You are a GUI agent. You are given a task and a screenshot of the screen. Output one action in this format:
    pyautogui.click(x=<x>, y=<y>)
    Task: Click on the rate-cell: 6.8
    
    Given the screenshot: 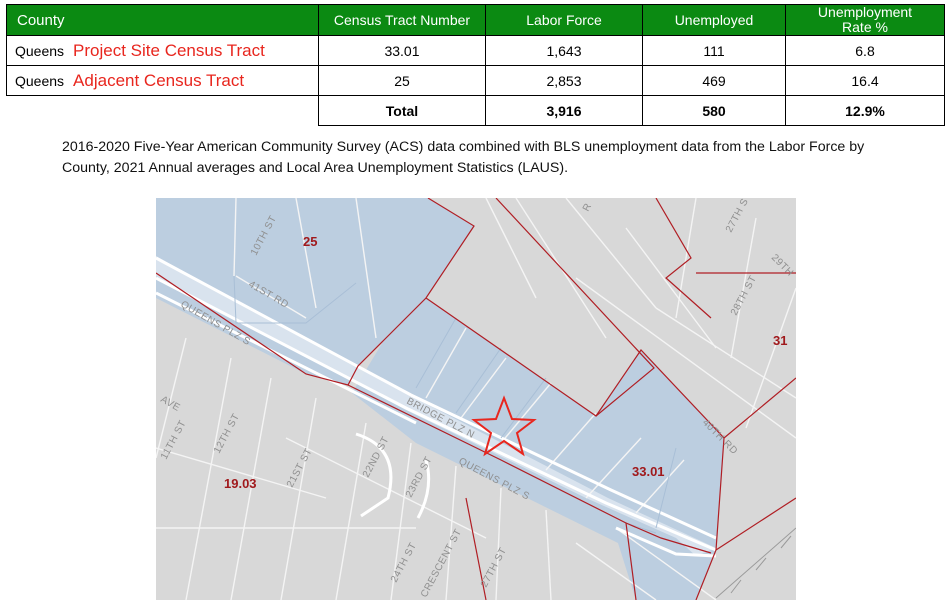 What is the action you would take?
    pyautogui.click(x=865, y=50)
    